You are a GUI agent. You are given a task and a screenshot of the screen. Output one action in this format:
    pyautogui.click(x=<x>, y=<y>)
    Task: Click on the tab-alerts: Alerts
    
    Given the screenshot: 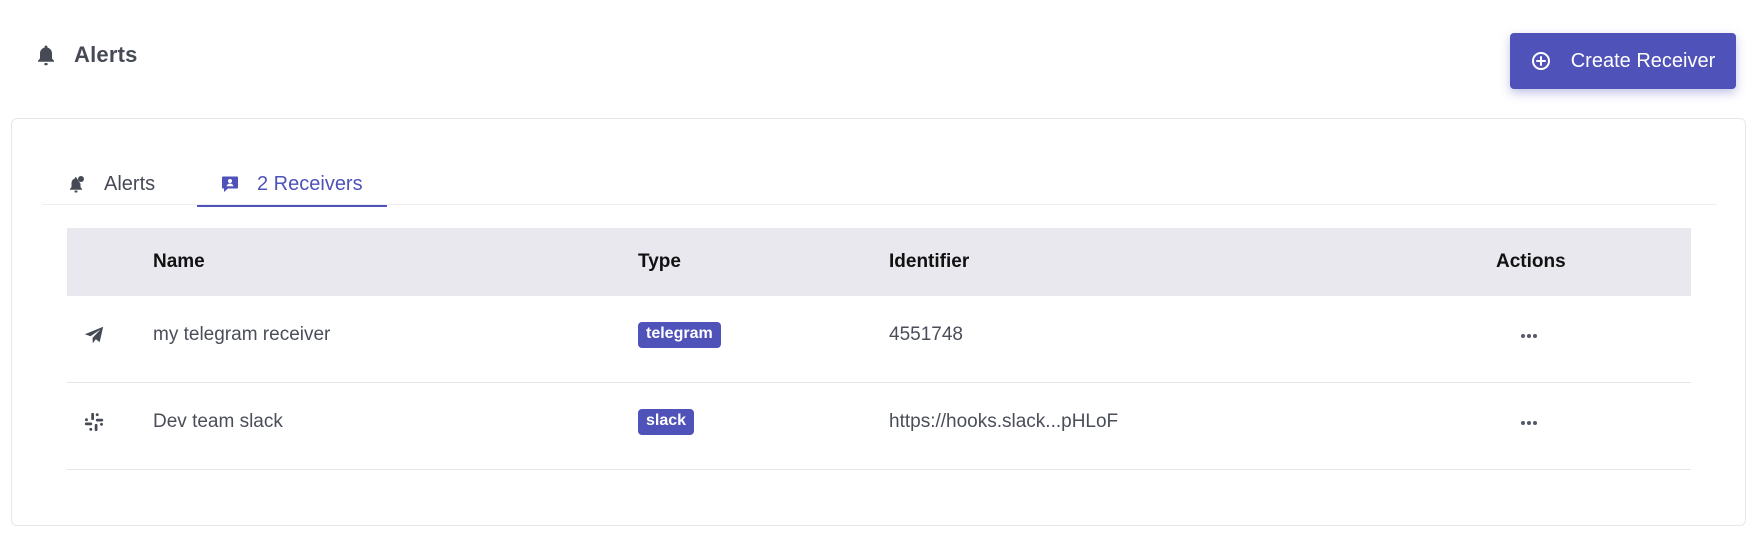 What is the action you would take?
    pyautogui.click(x=111, y=184)
    